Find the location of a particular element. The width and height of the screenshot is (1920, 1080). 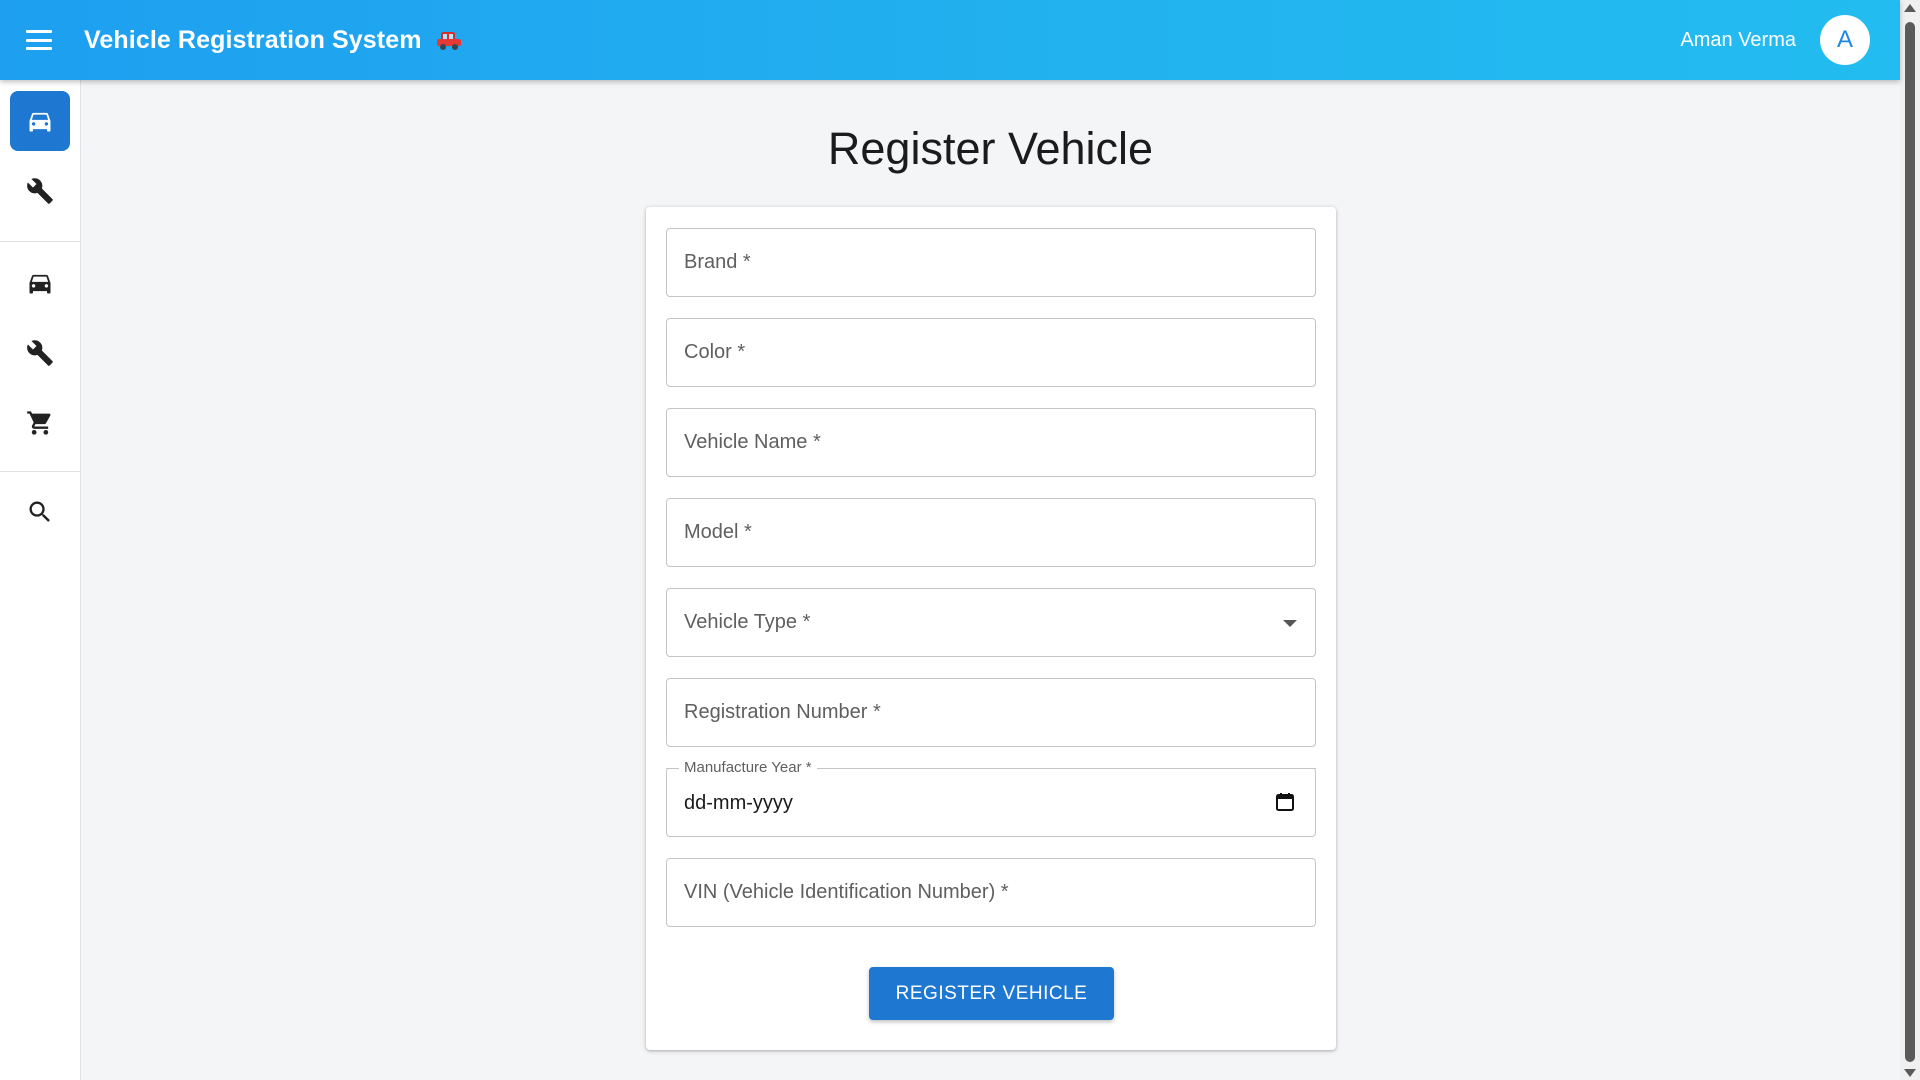

scroll-up-arrow-icon is located at coordinates (1910, 8).